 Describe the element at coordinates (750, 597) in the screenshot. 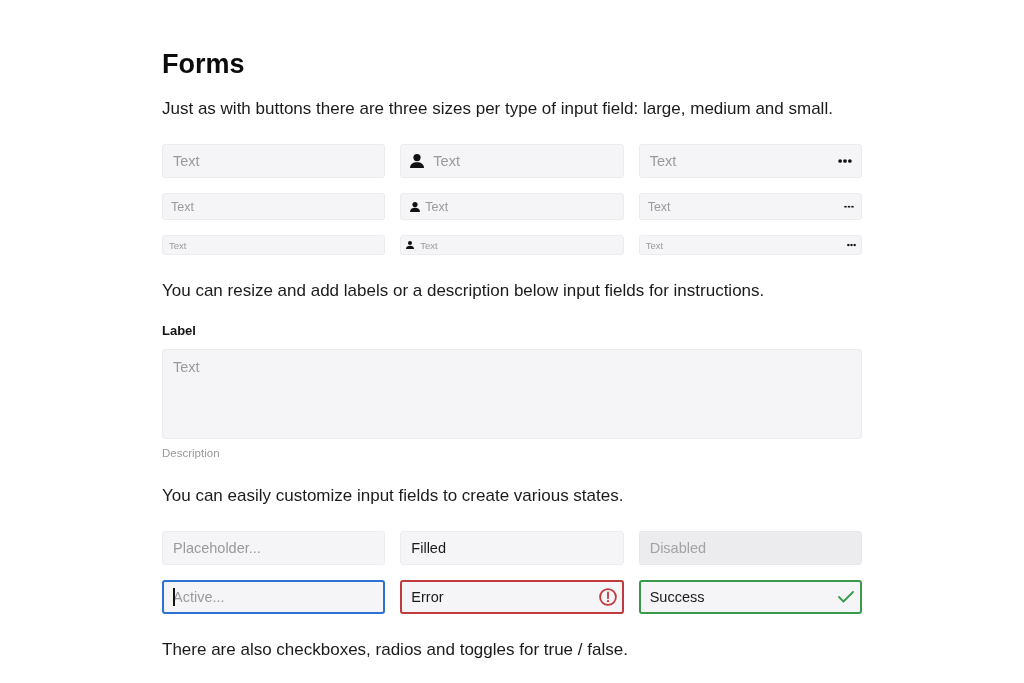

I see `input-field: Success` at that location.